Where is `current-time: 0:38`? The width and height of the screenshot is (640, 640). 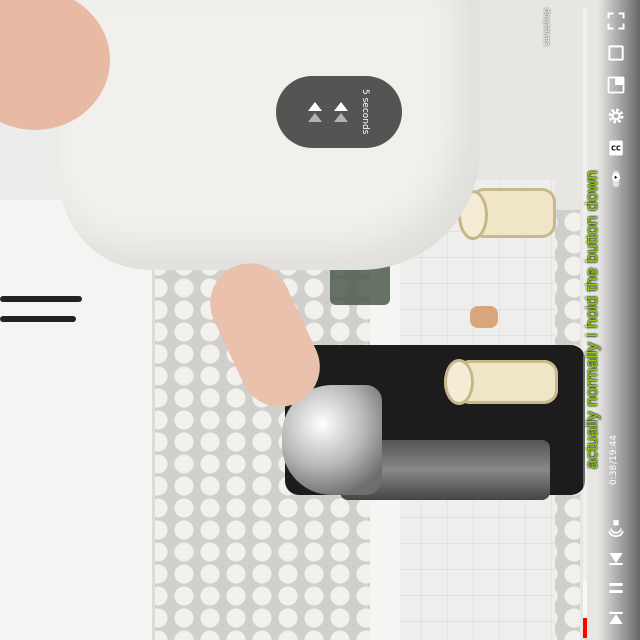 current-time: 0:38 is located at coordinates (614, 474).